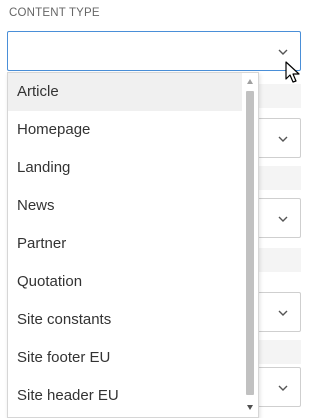  I want to click on scroll-up-arrow-icon, so click(250, 82).